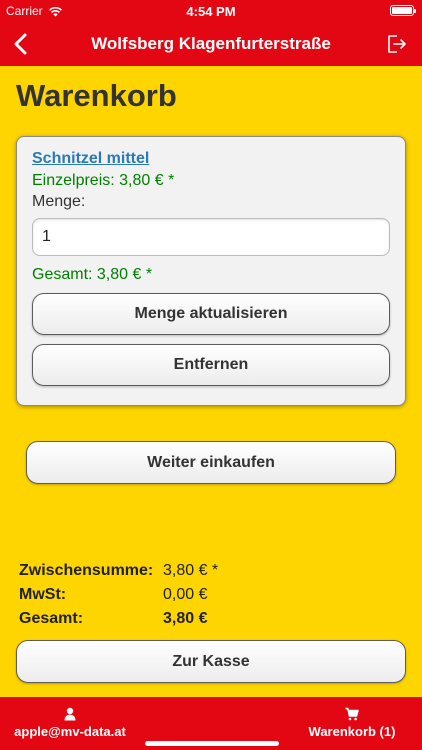 Image resolution: width=422 pixels, height=750 pixels. I want to click on tab-account-label: apple@mv-data.at, so click(70, 731).